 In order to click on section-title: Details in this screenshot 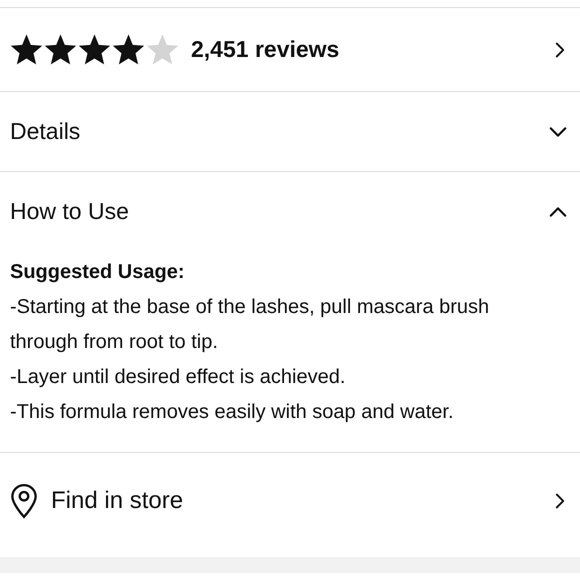, I will do `click(45, 131)`.